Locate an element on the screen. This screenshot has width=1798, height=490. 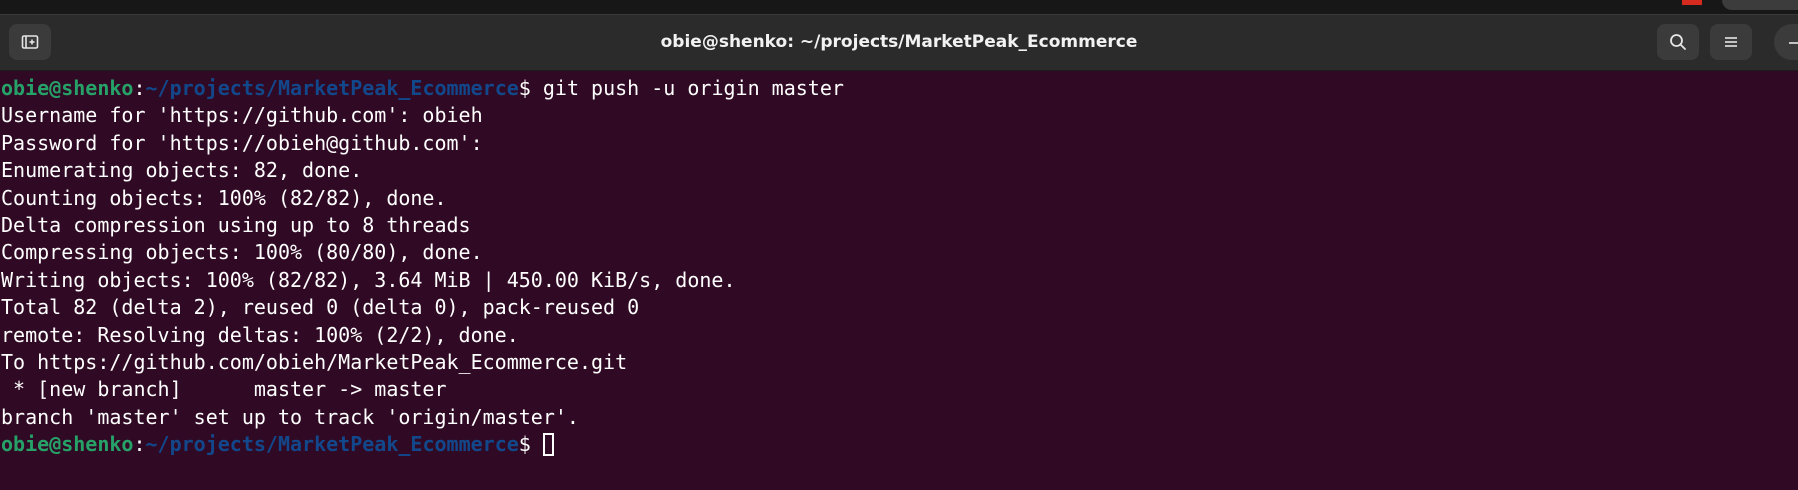
output-line: Counting objects: 100% (82/82), done. is located at coordinates (224, 197).